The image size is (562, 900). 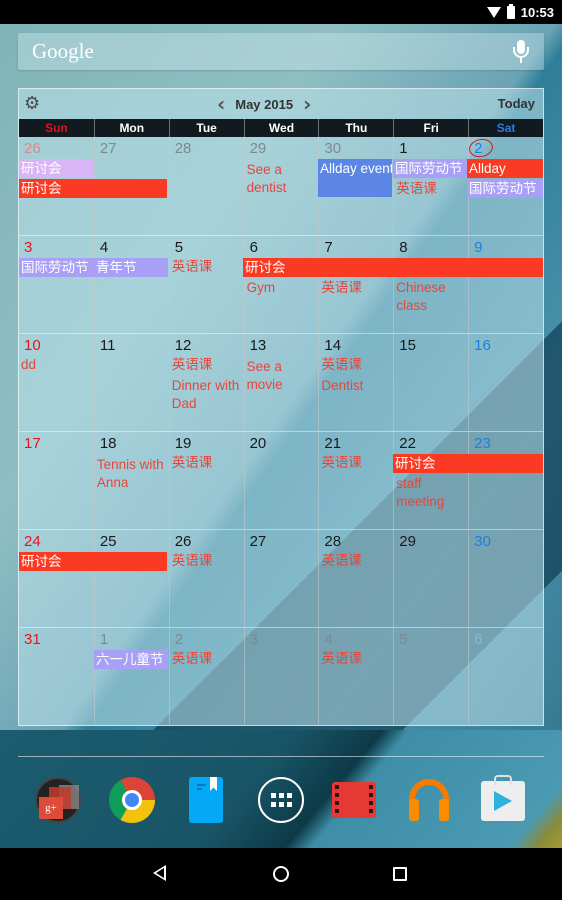 I want to click on day-cell: 7 英语课, so click(x=355, y=285).